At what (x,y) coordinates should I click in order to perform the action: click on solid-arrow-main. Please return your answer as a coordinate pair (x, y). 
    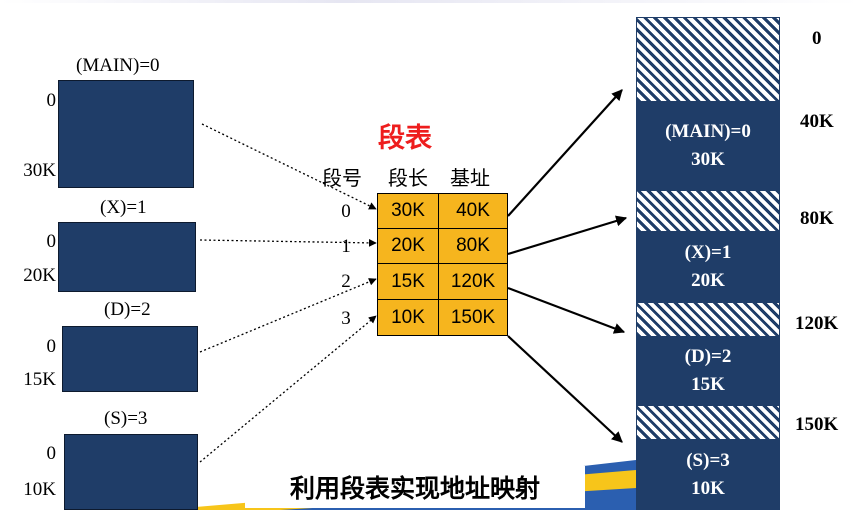
    Looking at the image, I should click on (565, 153).